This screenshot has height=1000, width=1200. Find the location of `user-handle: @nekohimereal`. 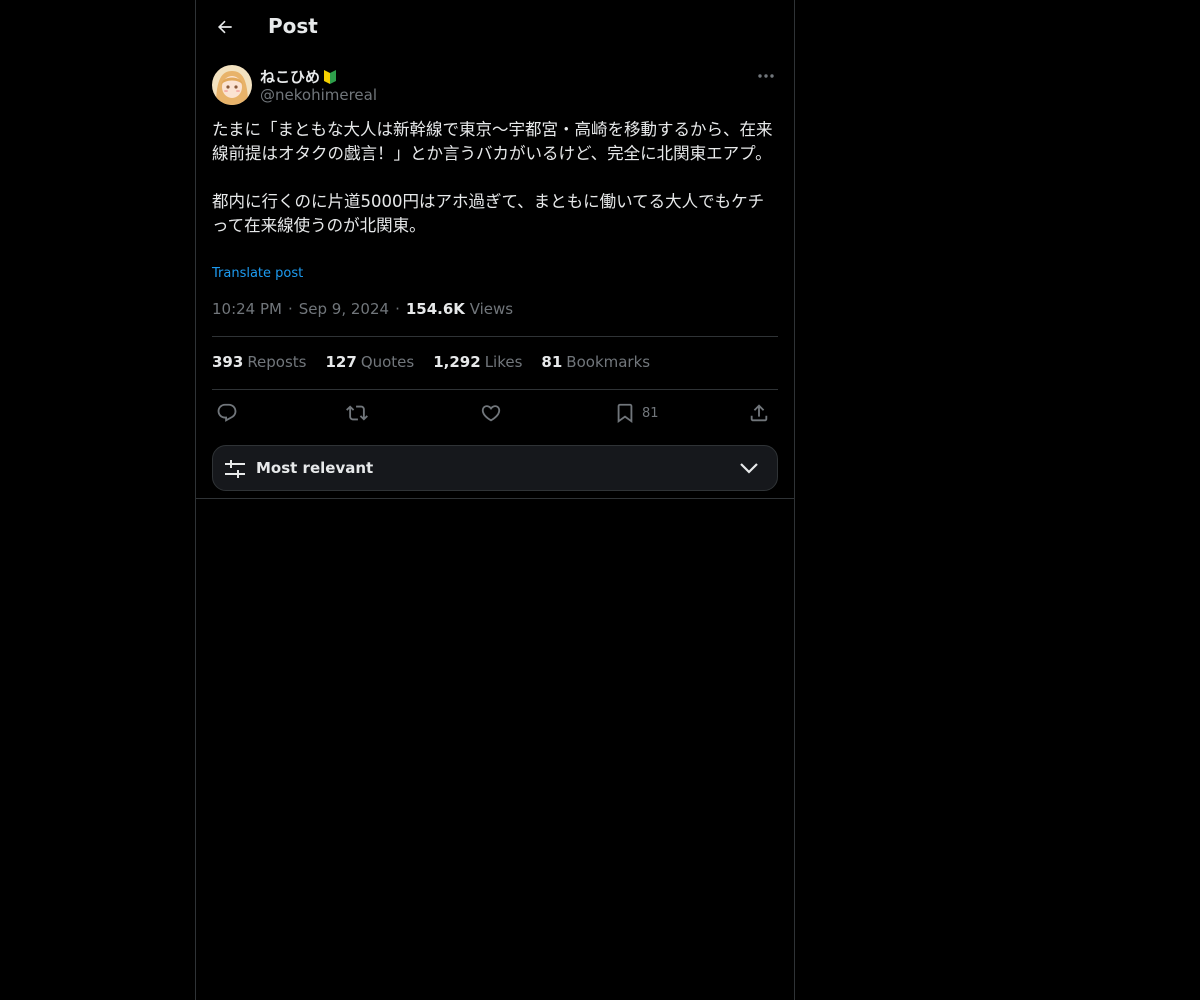

user-handle: @nekohimereal is located at coordinates (318, 95).